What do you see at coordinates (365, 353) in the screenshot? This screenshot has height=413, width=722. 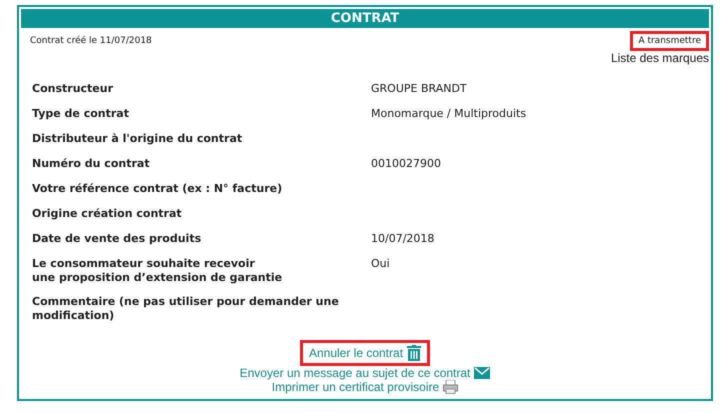 I see `action-link: Annuler le contrat` at bounding box center [365, 353].